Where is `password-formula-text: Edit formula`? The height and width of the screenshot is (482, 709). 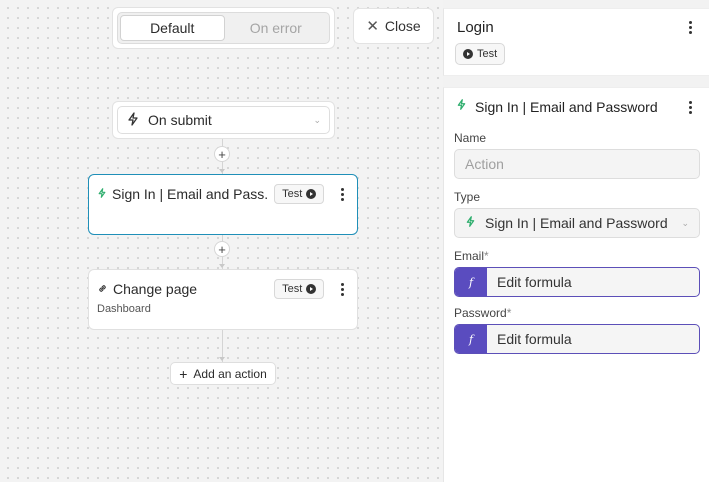 password-formula-text: Edit formula is located at coordinates (534, 339).